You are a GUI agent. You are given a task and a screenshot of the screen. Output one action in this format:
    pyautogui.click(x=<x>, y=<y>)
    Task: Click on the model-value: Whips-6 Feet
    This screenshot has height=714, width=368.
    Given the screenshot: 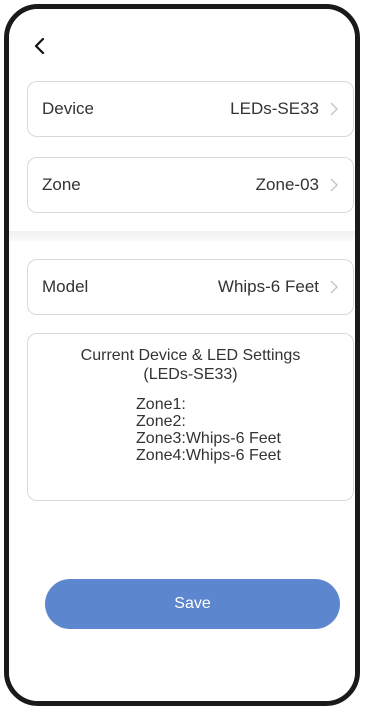 What is the action you would take?
    pyautogui.click(x=268, y=286)
    